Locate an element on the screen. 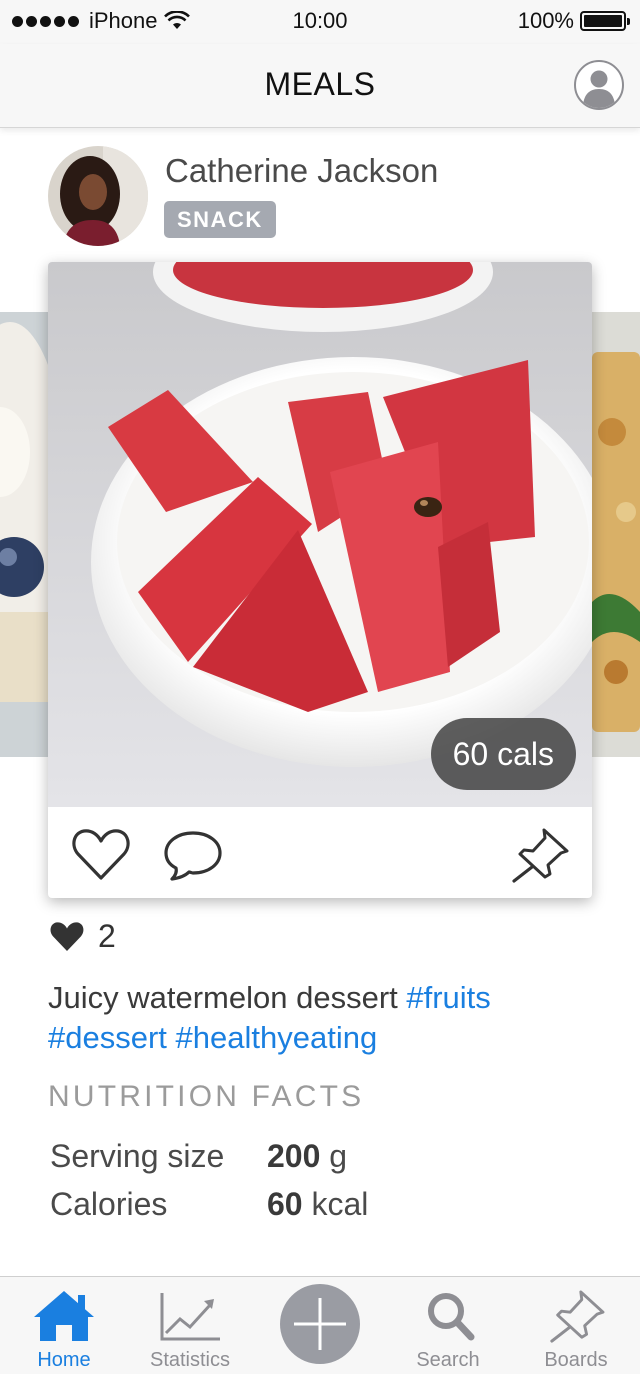  nutrition-label: Calories is located at coordinates (109, 1204).